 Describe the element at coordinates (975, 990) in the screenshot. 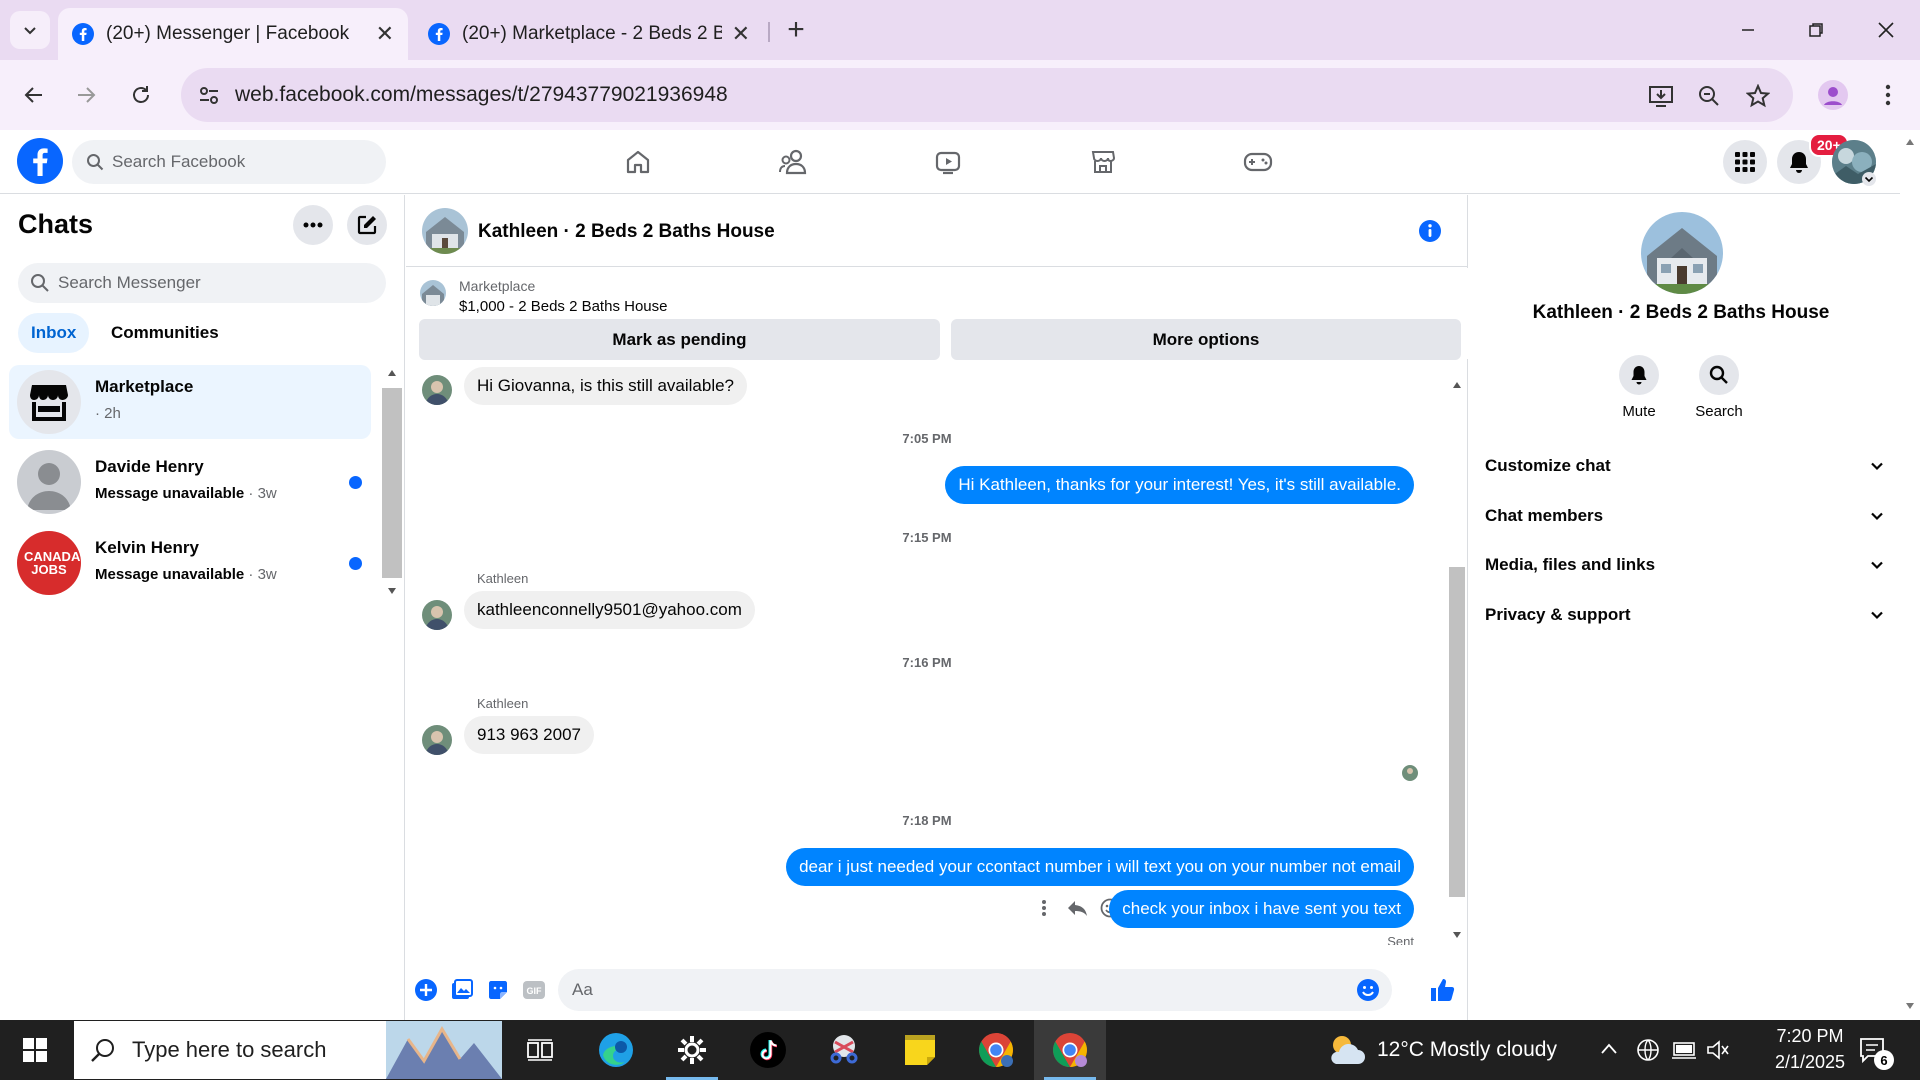

I see `message-input: Aa` at that location.